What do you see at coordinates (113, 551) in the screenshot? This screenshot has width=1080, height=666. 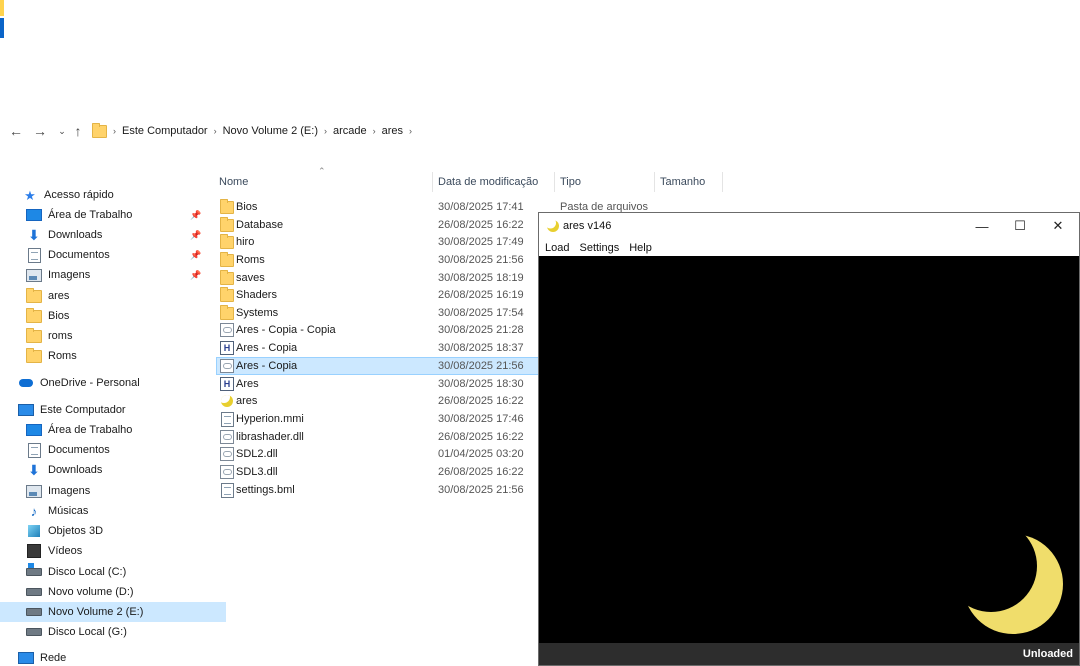 I see `sidebar-item-pc-videos: Vídeos` at bounding box center [113, 551].